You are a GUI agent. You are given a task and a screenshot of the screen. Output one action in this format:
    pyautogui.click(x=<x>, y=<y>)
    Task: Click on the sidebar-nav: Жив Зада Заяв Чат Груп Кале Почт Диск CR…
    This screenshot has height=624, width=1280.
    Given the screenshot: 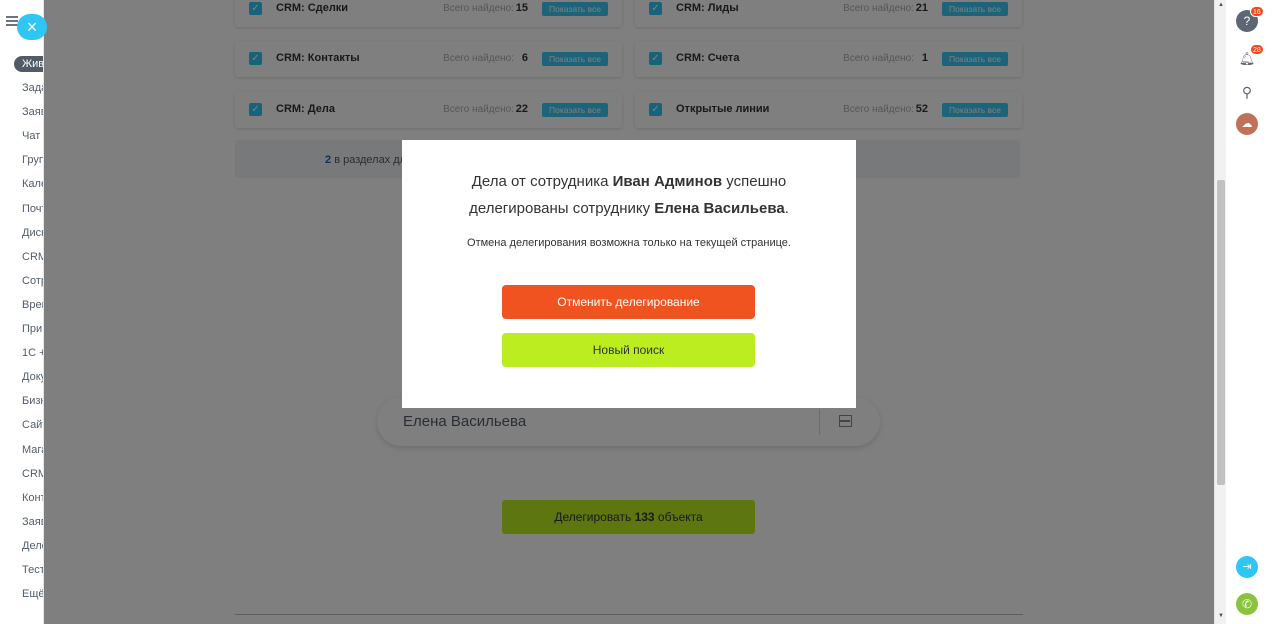 What is the action you would take?
    pyautogui.click(x=21, y=329)
    